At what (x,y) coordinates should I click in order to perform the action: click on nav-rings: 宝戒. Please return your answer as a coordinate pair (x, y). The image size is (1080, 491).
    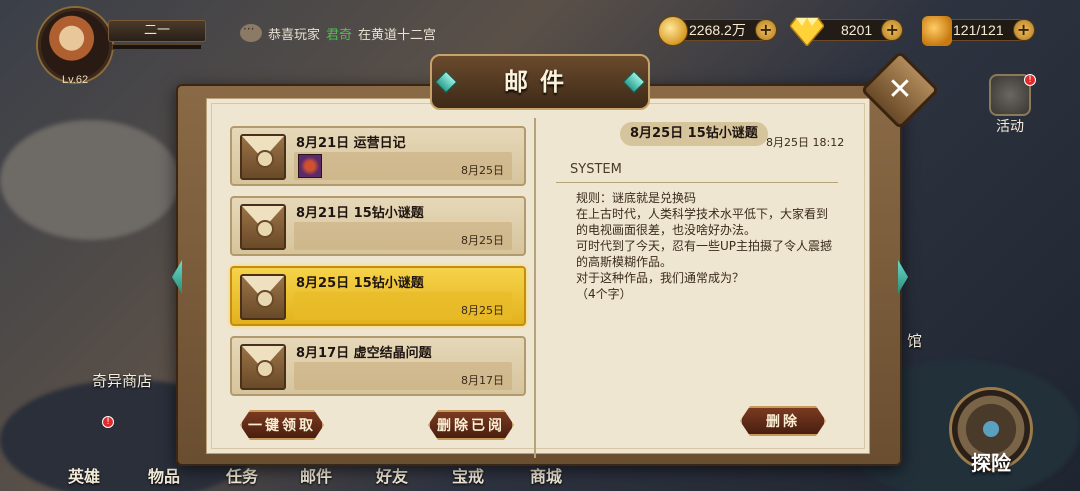
    Looking at the image, I should click on (468, 475).